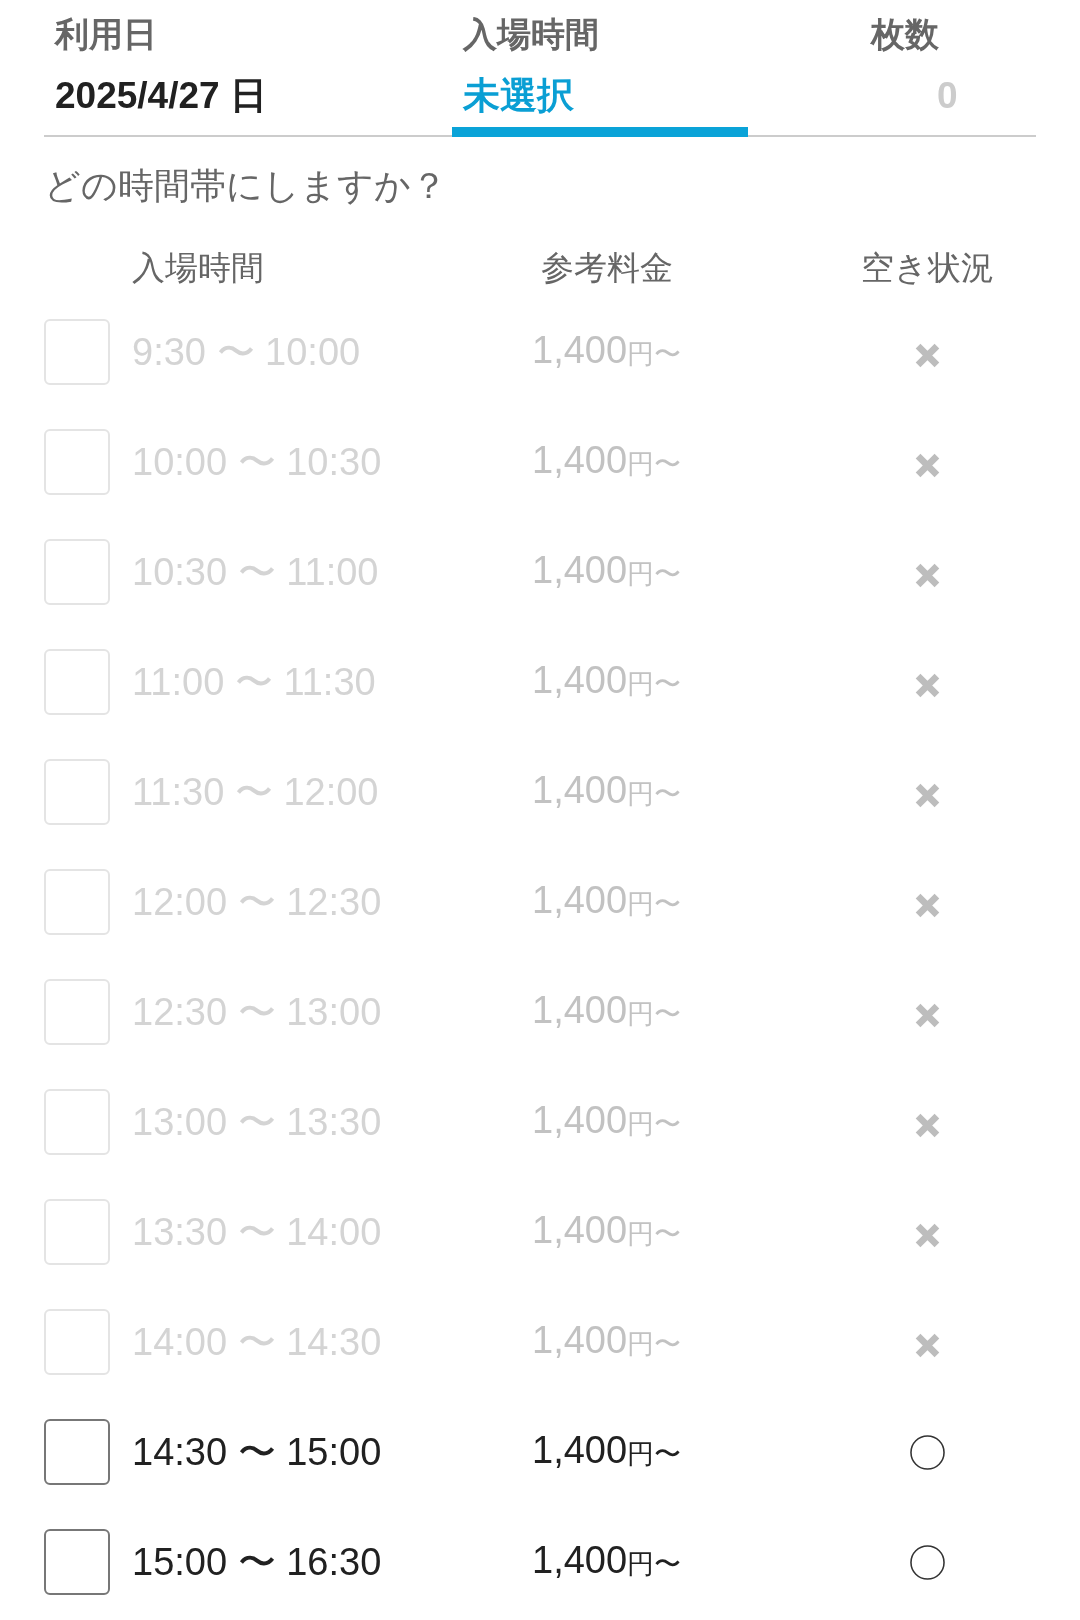 The height and width of the screenshot is (1620, 1080). What do you see at coordinates (607, 268) in the screenshot?
I see `column-header: 参考料金` at bounding box center [607, 268].